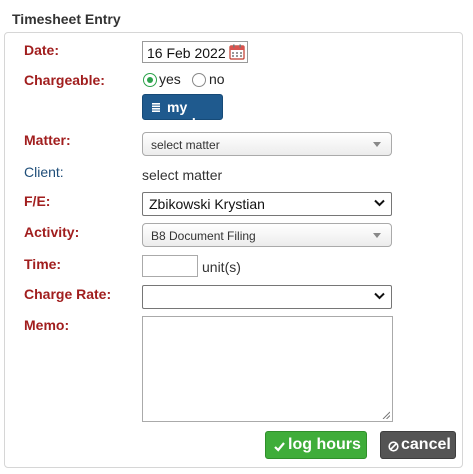  What do you see at coordinates (279, 447) in the screenshot?
I see `checkmark-icon` at bounding box center [279, 447].